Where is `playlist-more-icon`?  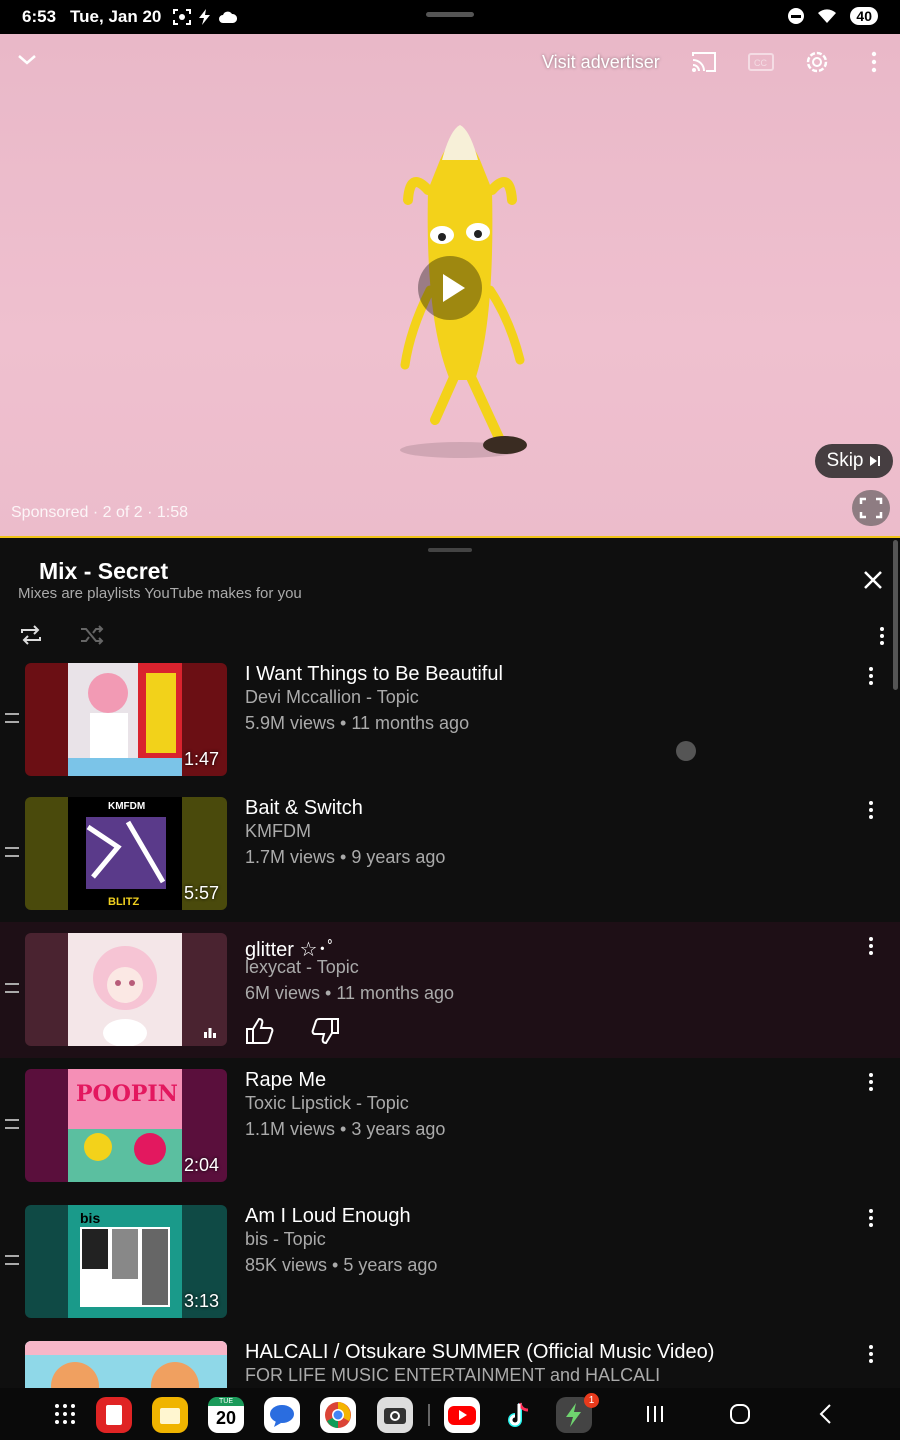 playlist-more-icon is located at coordinates (882, 636).